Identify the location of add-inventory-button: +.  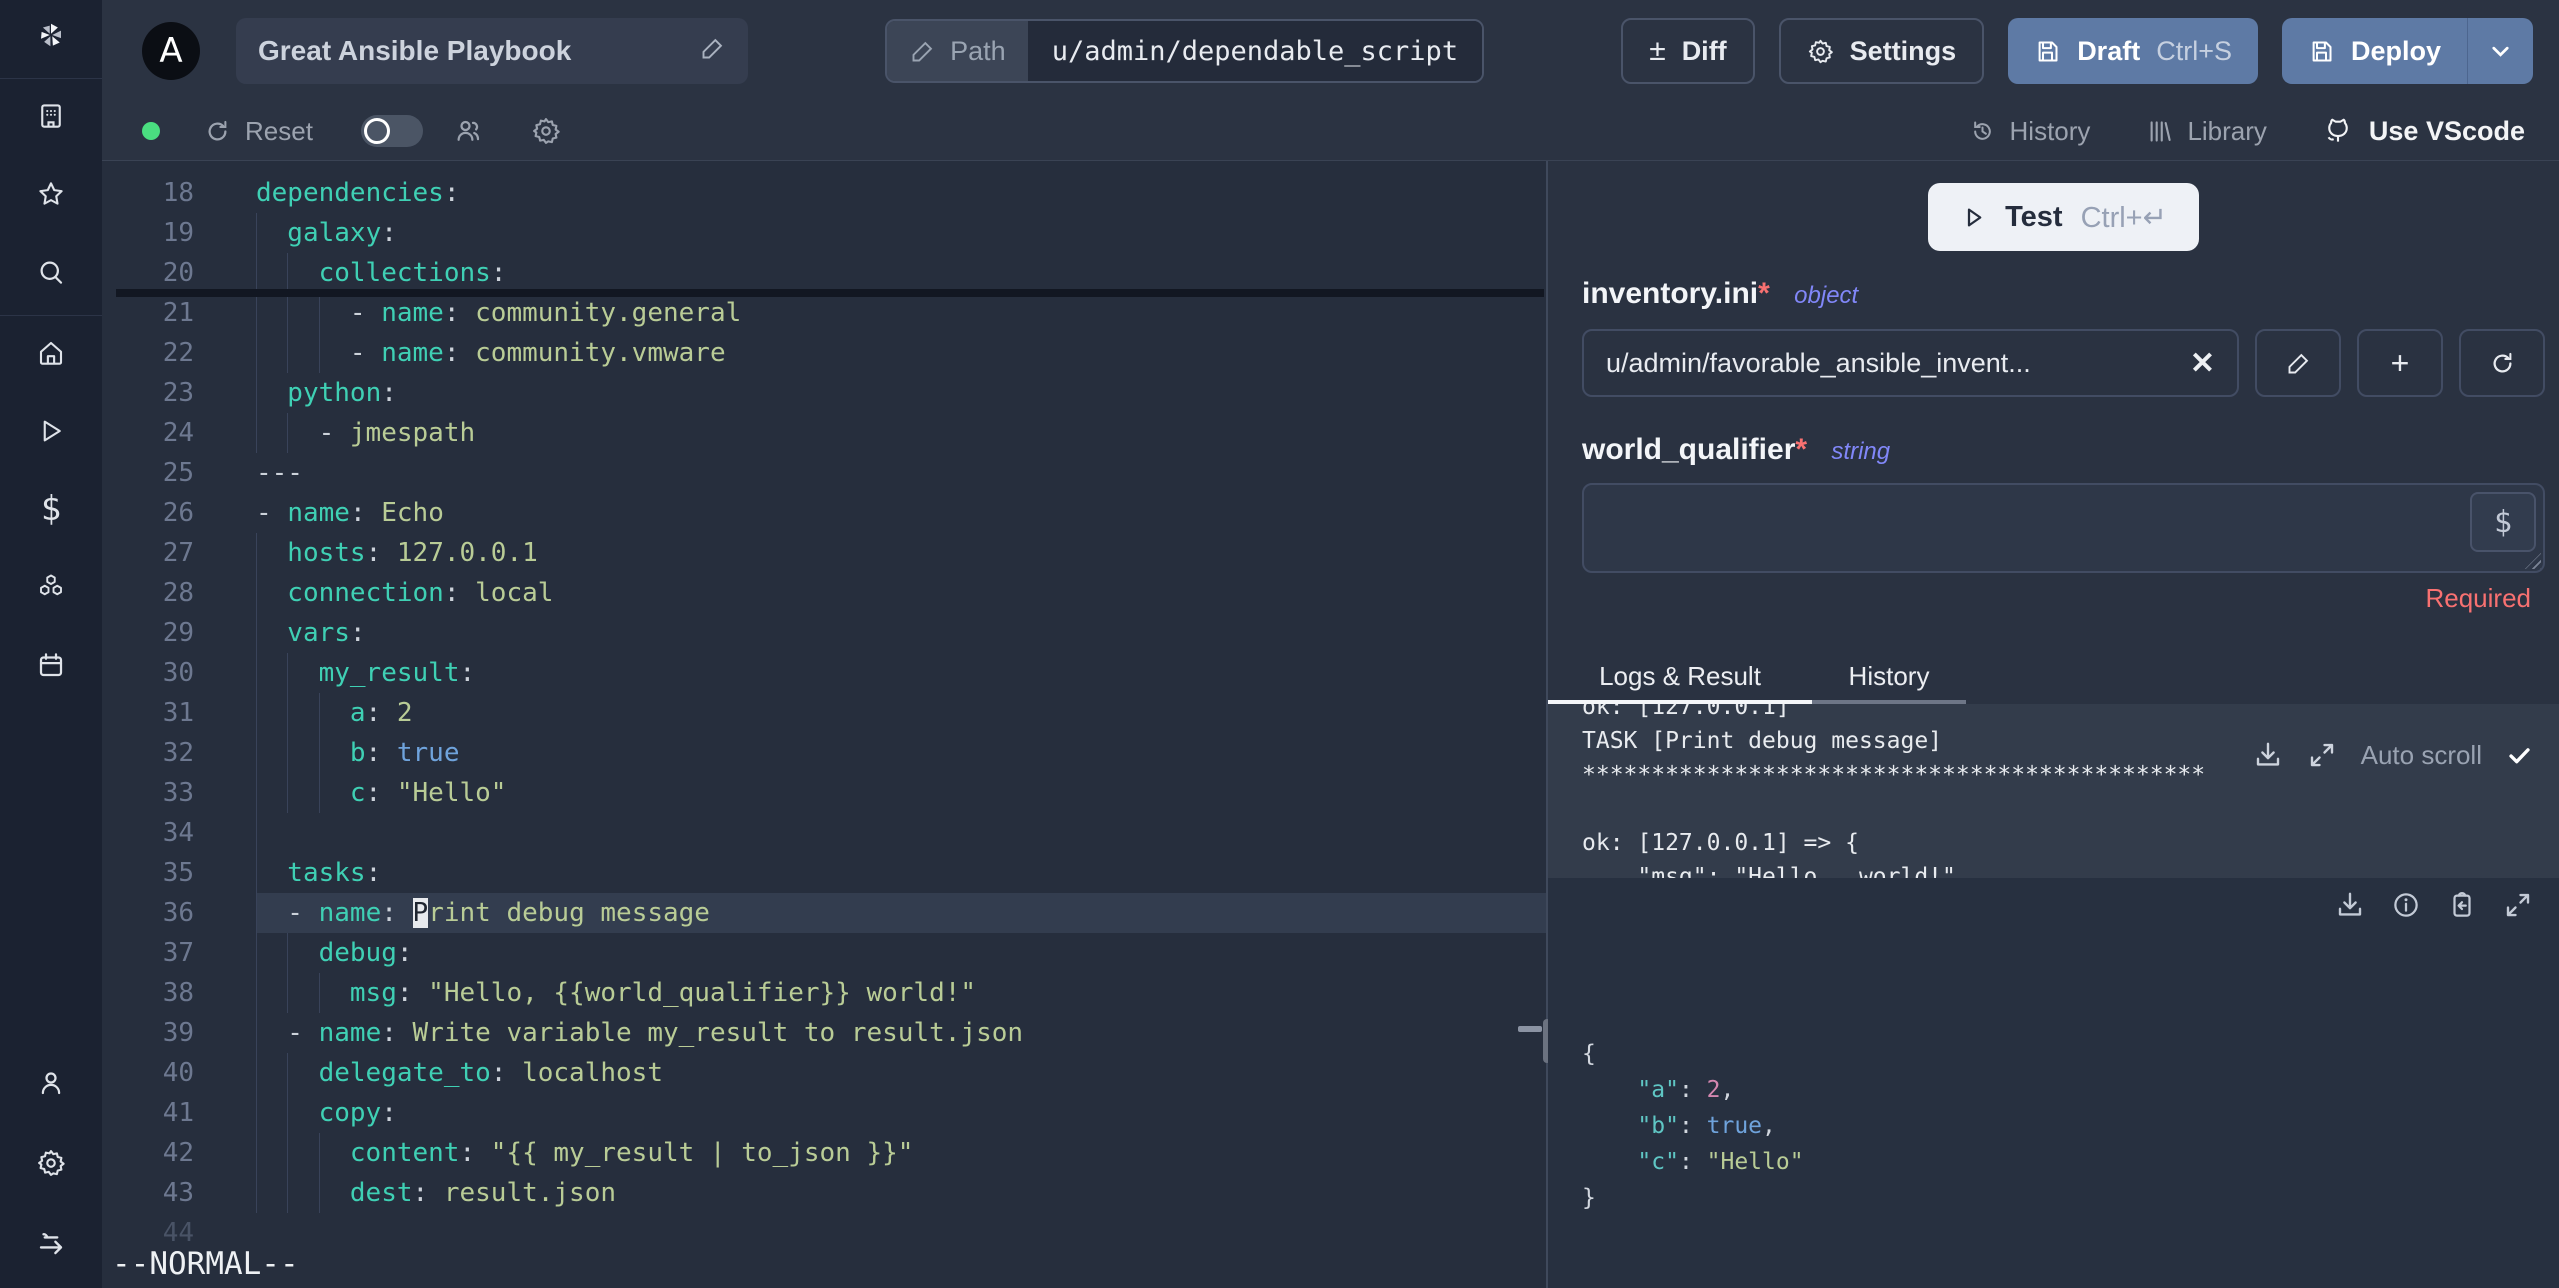
(2400, 363).